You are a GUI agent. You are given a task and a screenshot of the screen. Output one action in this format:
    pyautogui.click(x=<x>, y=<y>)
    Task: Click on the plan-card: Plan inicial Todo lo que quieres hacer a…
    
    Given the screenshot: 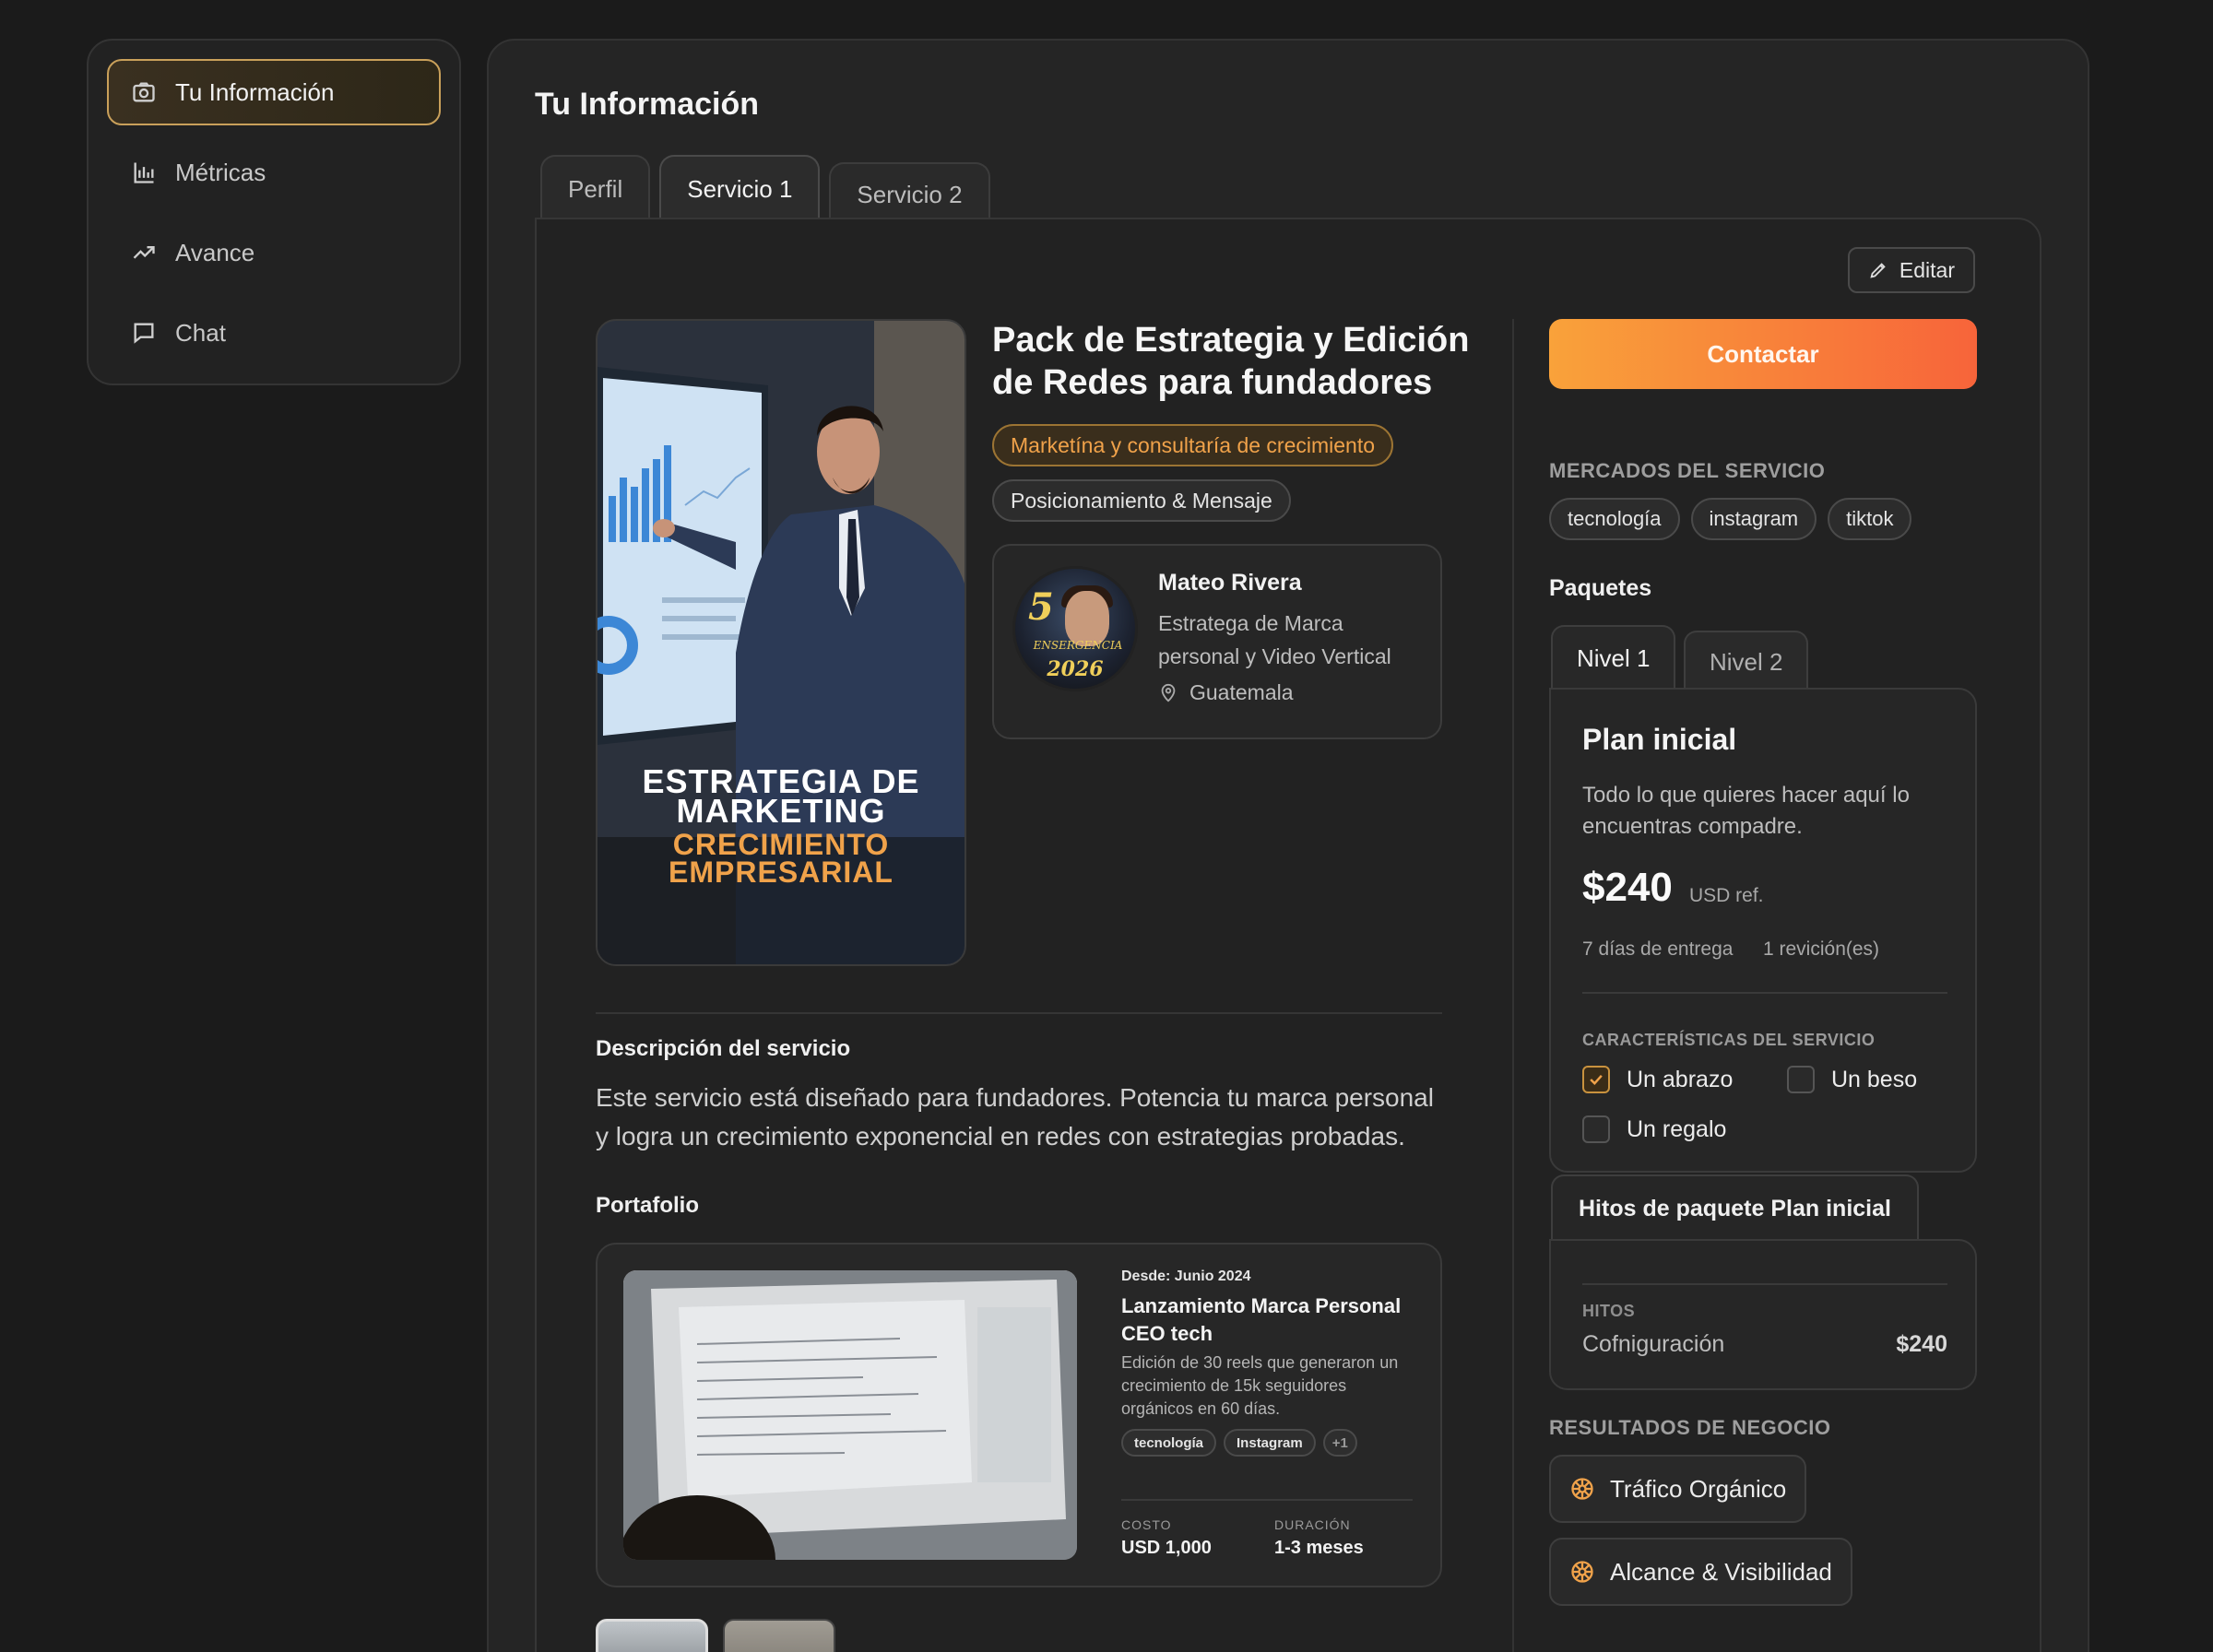 What is the action you would take?
    pyautogui.click(x=1763, y=930)
    